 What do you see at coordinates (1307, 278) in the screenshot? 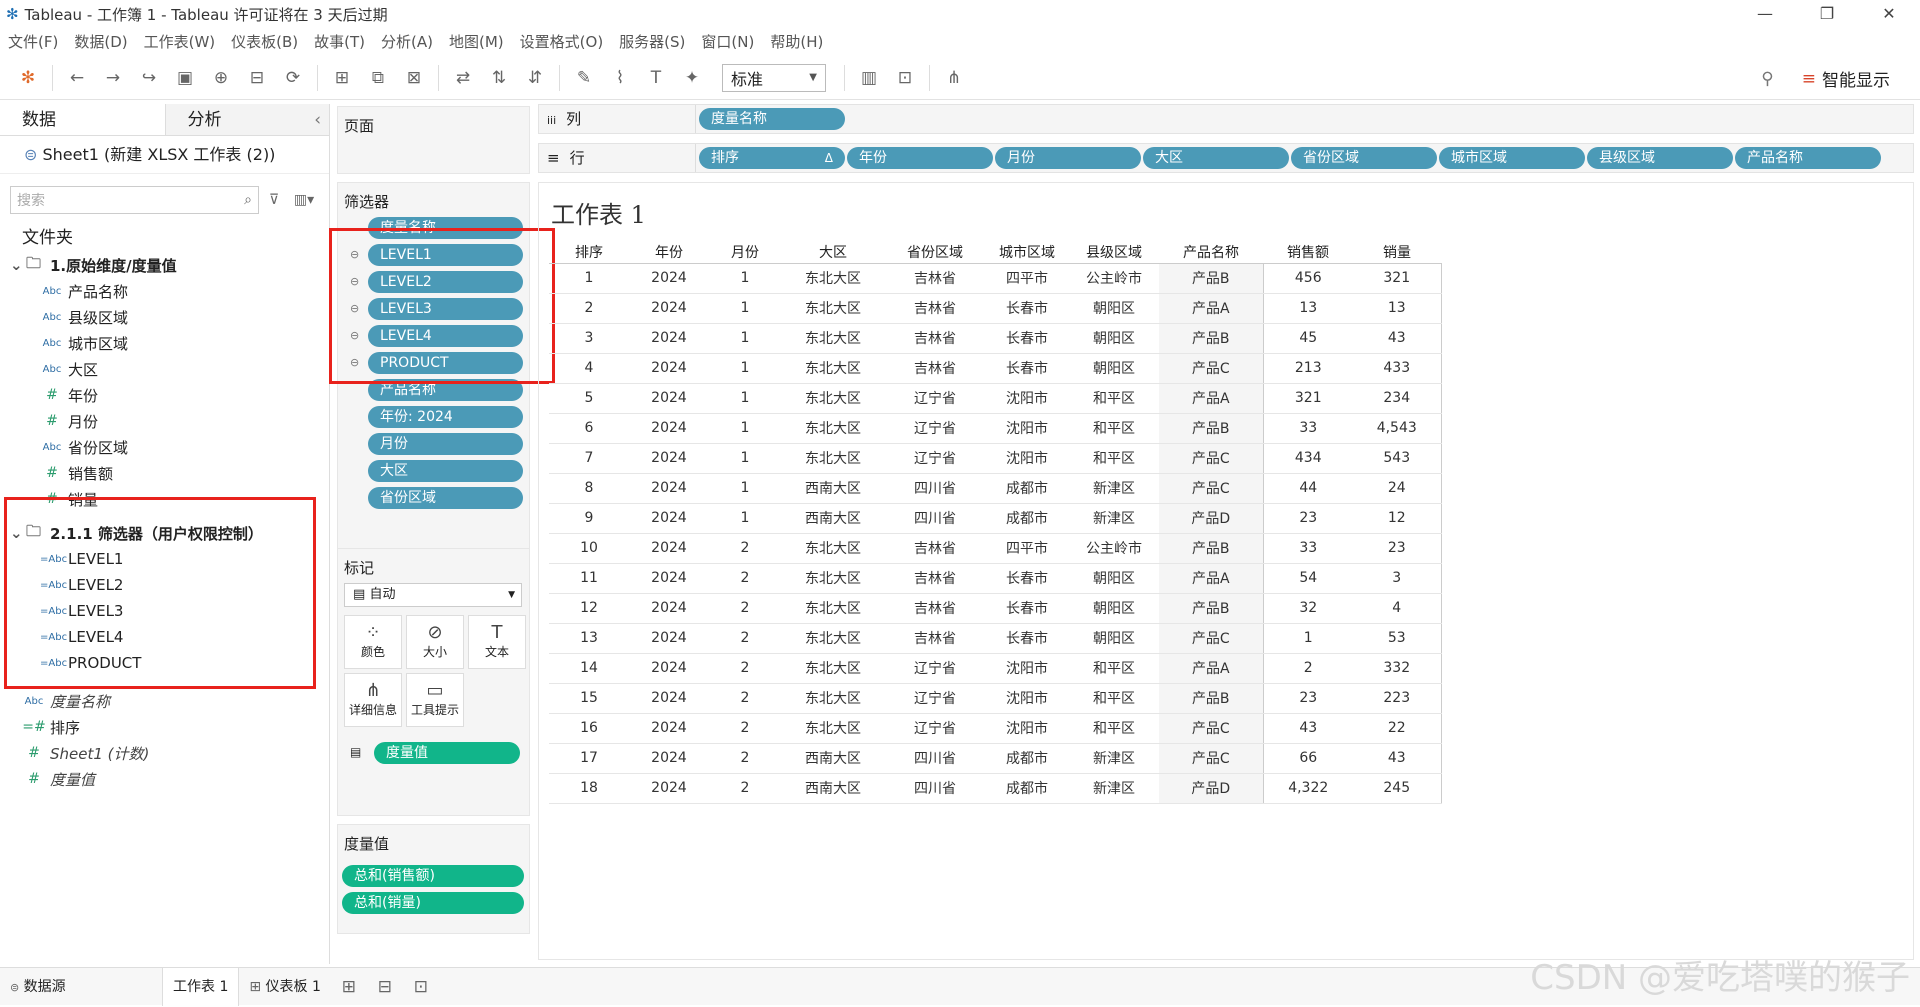
I see `table-cell: 456` at bounding box center [1307, 278].